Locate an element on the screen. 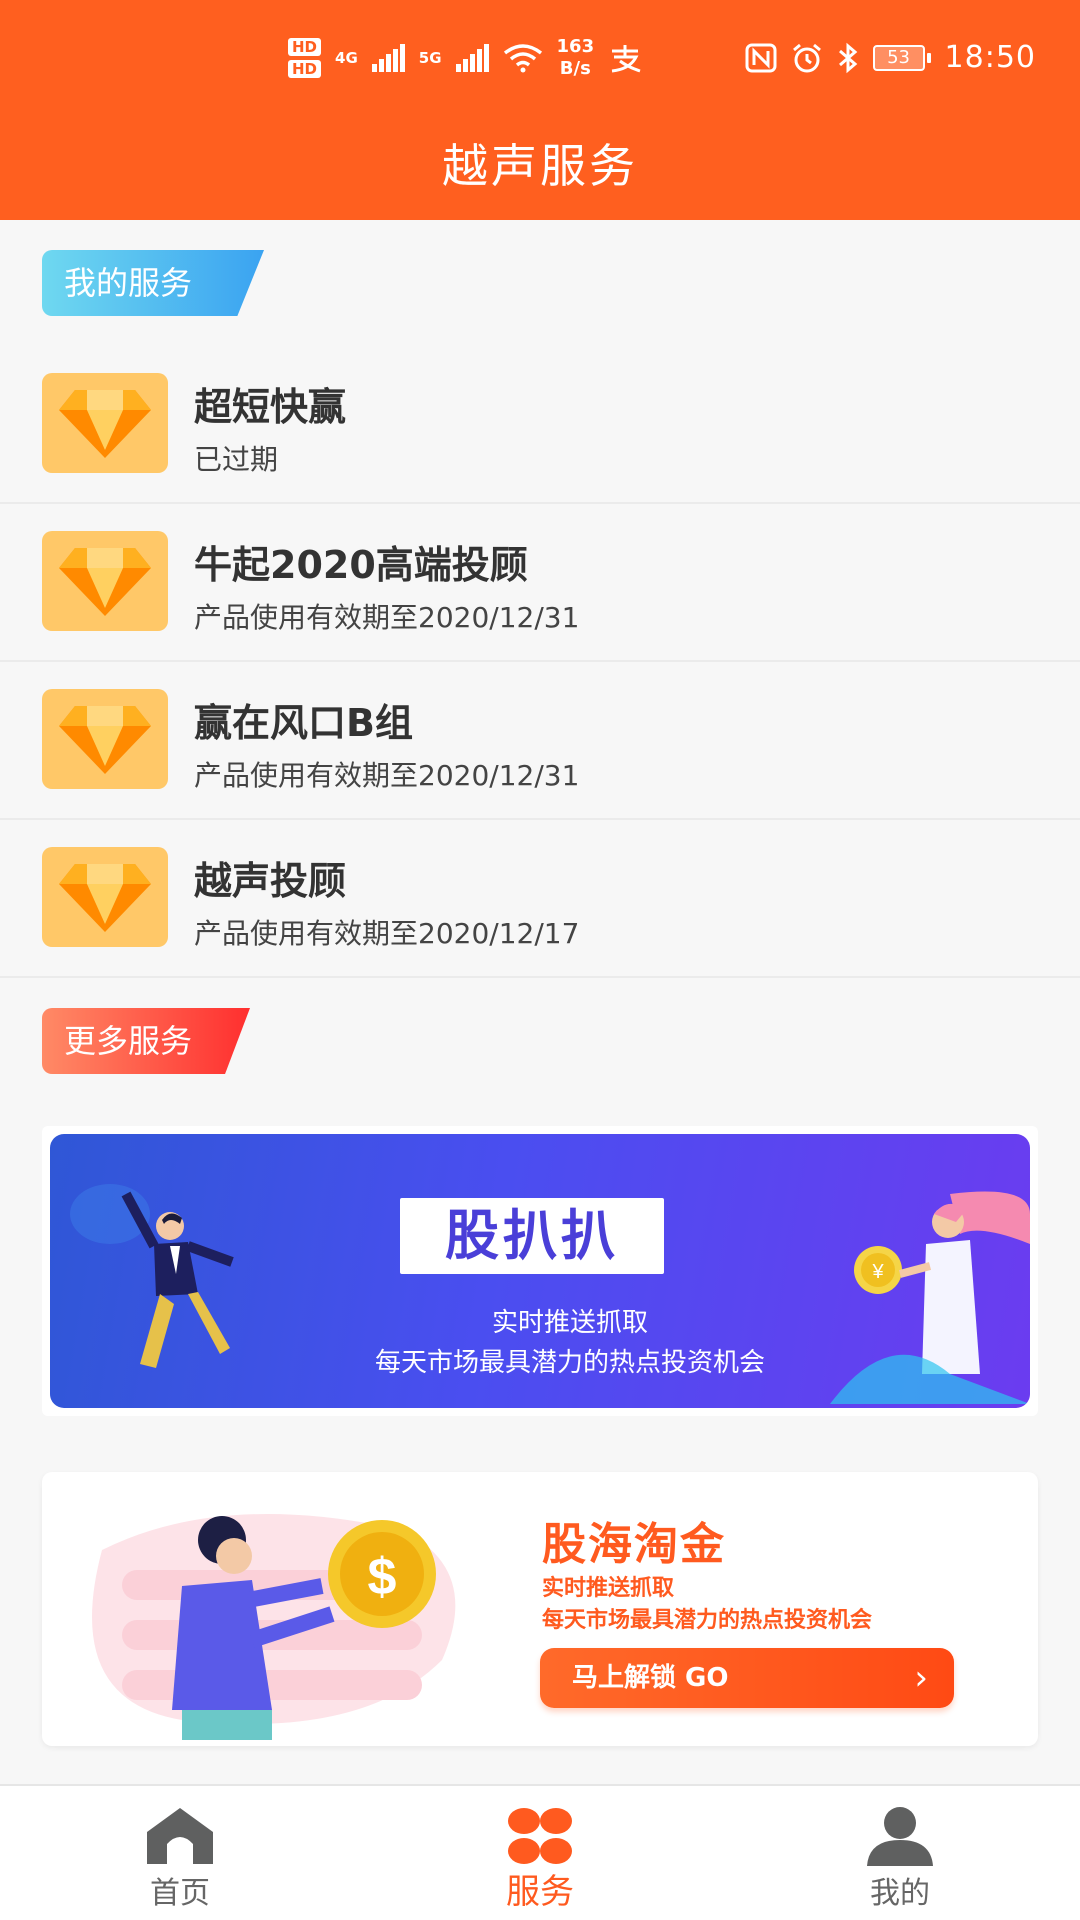  network-speed: 163 B/s is located at coordinates (576, 58).